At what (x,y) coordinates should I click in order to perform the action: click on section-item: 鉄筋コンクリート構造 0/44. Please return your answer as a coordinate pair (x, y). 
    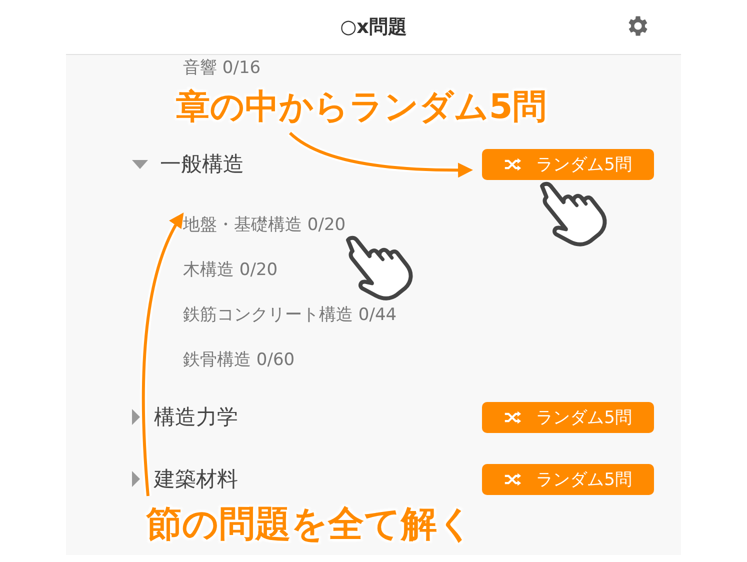
    Looking at the image, I should click on (392, 314).